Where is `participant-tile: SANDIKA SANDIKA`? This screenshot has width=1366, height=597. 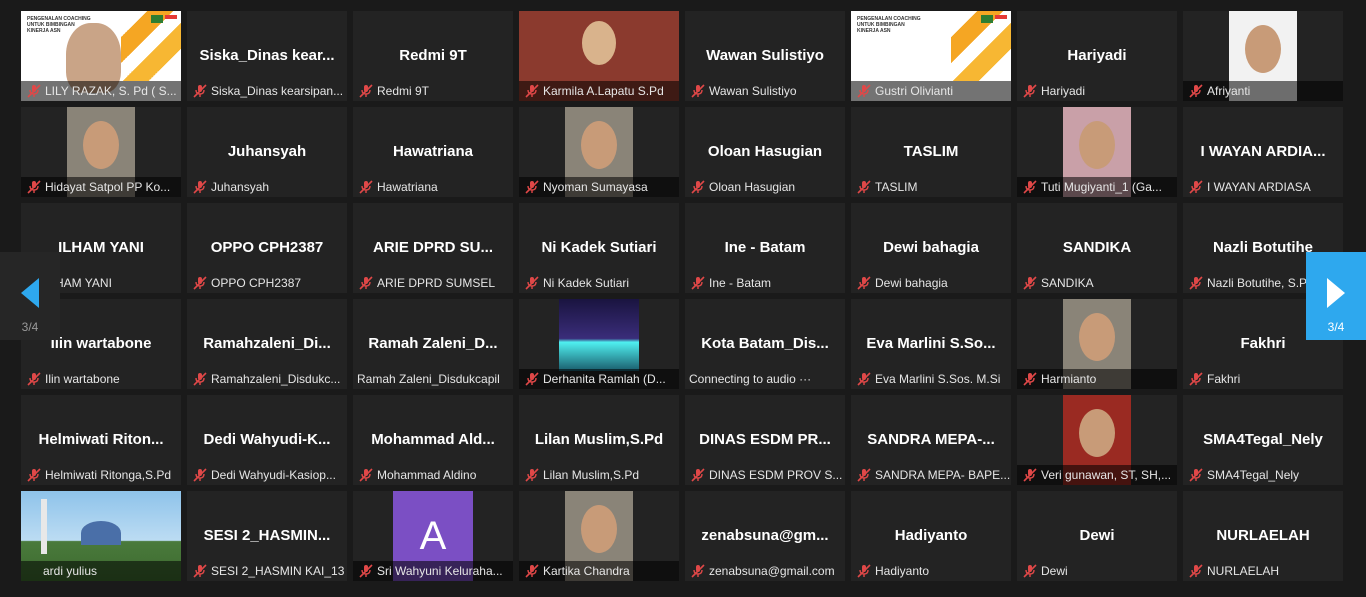 participant-tile: SANDIKA SANDIKA is located at coordinates (1097, 248).